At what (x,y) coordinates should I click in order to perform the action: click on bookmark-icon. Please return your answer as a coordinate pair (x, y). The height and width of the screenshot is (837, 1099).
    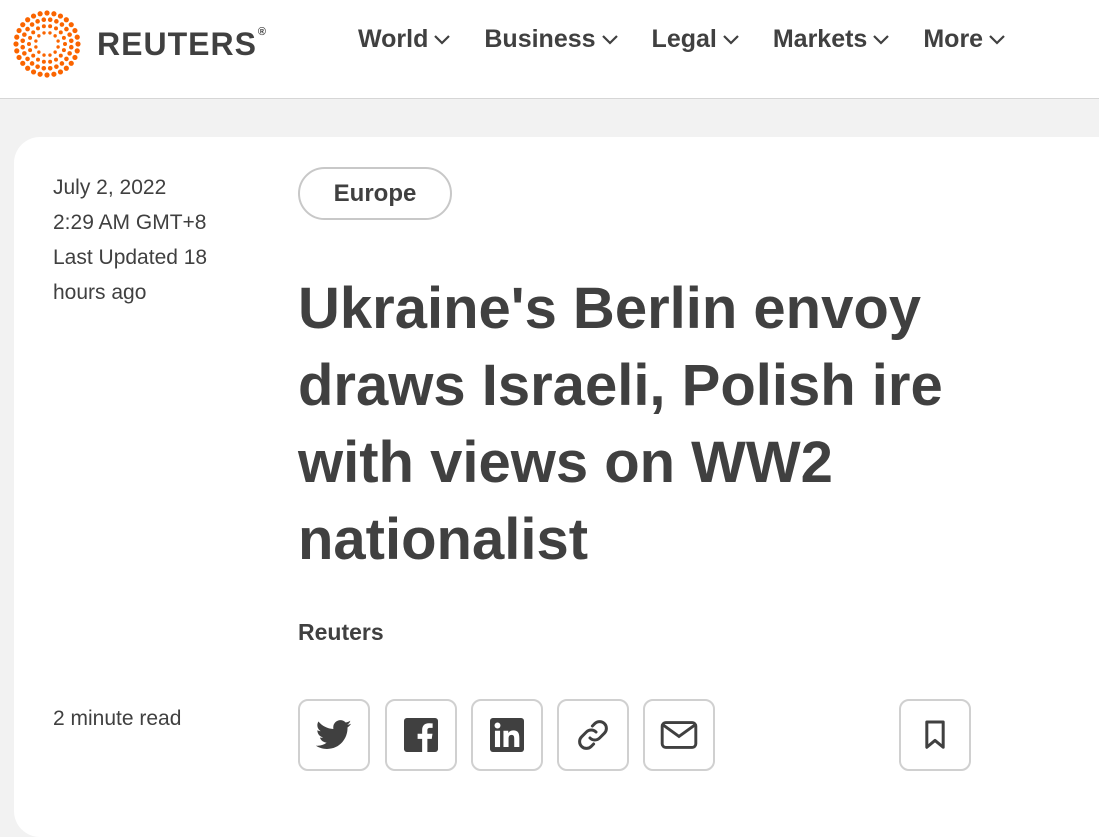
    Looking at the image, I should click on (935, 734).